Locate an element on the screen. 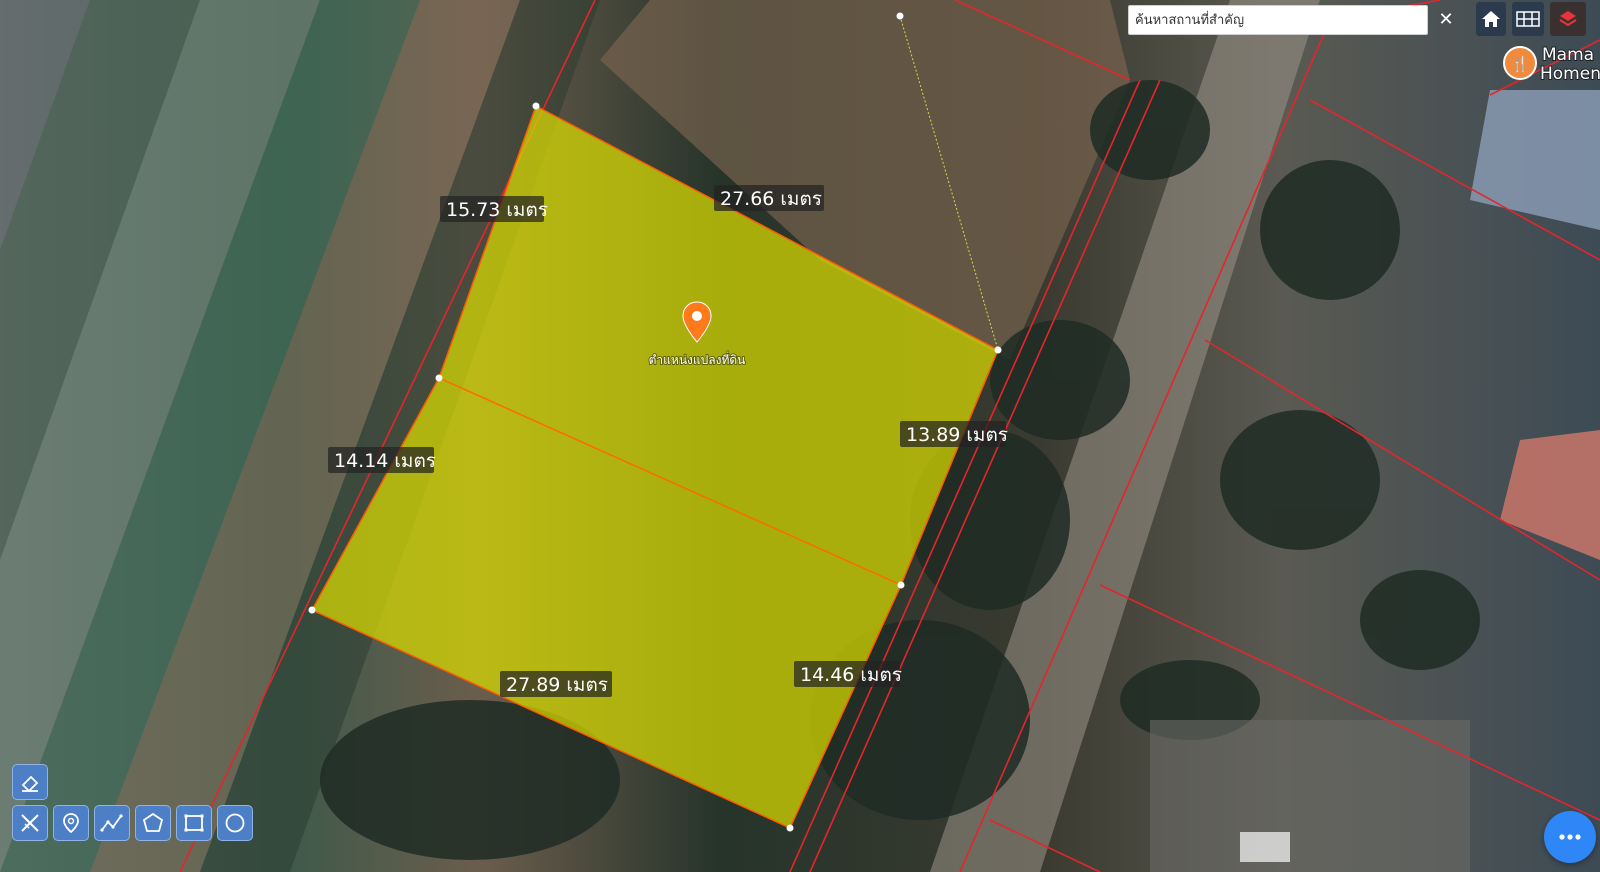 This screenshot has width=1600, height=872. measurement-label-left-lower: 14.14 เมตร is located at coordinates (382, 460).